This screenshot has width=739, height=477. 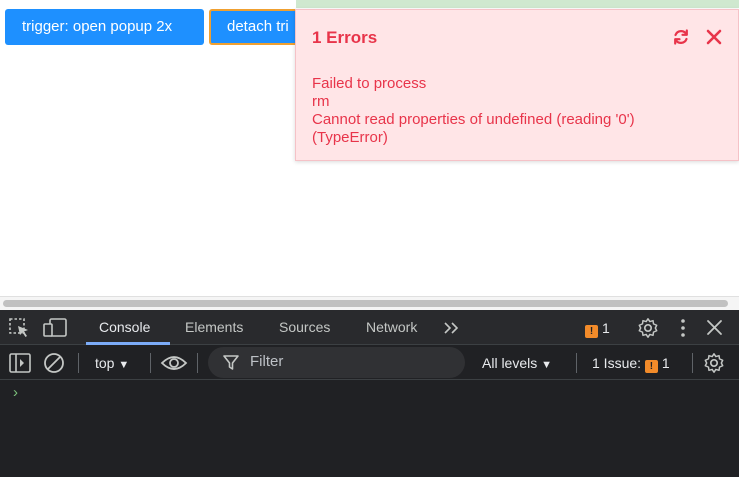 What do you see at coordinates (510, 363) in the screenshot?
I see `levels-label: All levels` at bounding box center [510, 363].